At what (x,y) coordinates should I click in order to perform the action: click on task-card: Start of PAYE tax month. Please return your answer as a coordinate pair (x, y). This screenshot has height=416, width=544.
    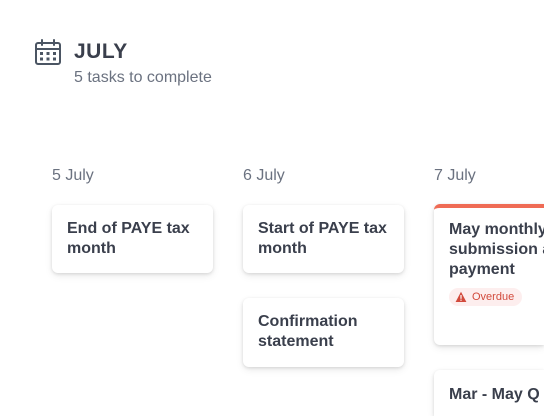
    Looking at the image, I should click on (323, 239).